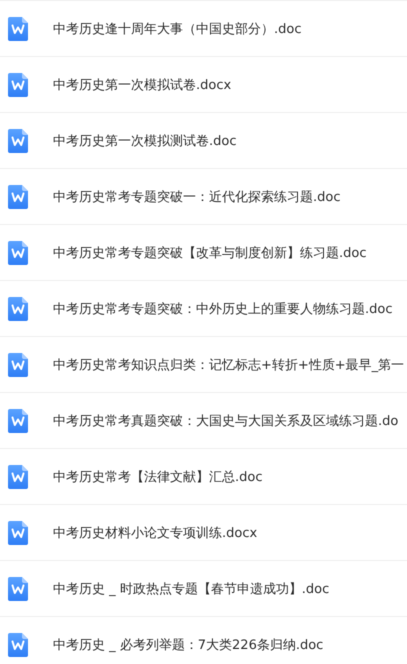 Image resolution: width=407 pixels, height=664 pixels. What do you see at coordinates (157, 477) in the screenshot?
I see `file-name: 中考历史常考【法律文献】汇总.doc` at bounding box center [157, 477].